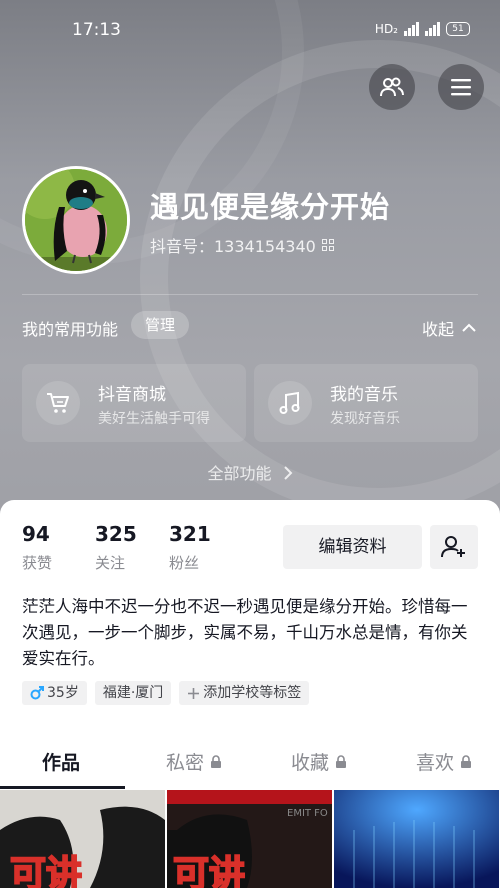  I want to click on add-user-icon, so click(453, 547).